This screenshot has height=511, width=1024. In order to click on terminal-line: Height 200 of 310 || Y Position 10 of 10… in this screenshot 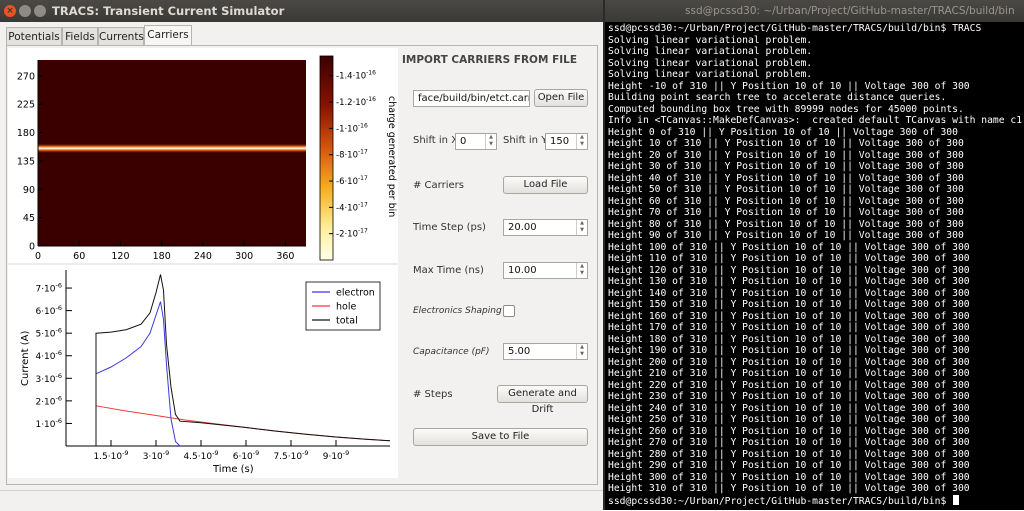, I will do `click(789, 362)`.